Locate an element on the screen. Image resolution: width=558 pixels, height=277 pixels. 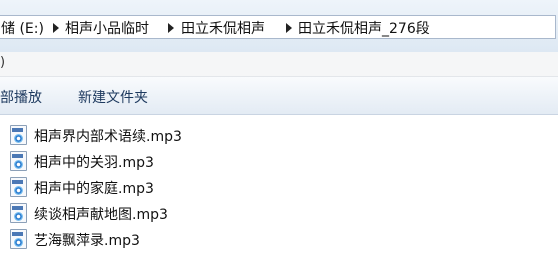
file-name: 艺海飘萍录.mp3 is located at coordinates (87, 241).